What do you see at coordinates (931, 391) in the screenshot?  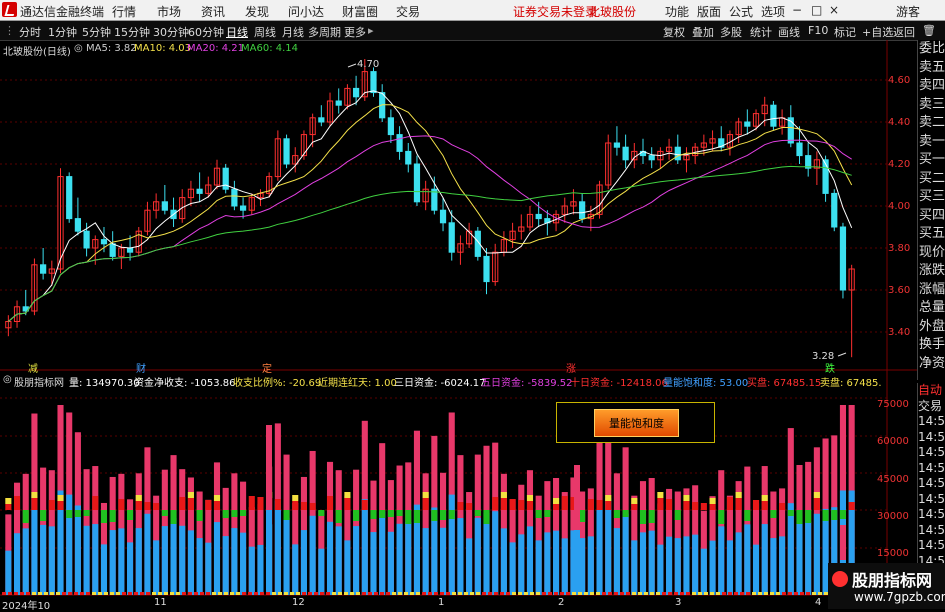 I see `auto-label: 自动` at bounding box center [931, 391].